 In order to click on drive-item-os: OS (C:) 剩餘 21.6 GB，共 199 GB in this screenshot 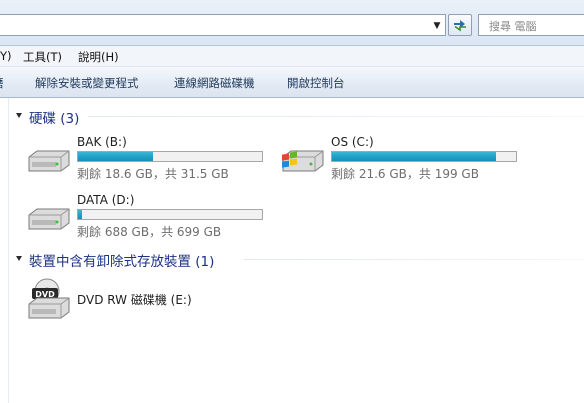, I will do `click(404, 161)`.